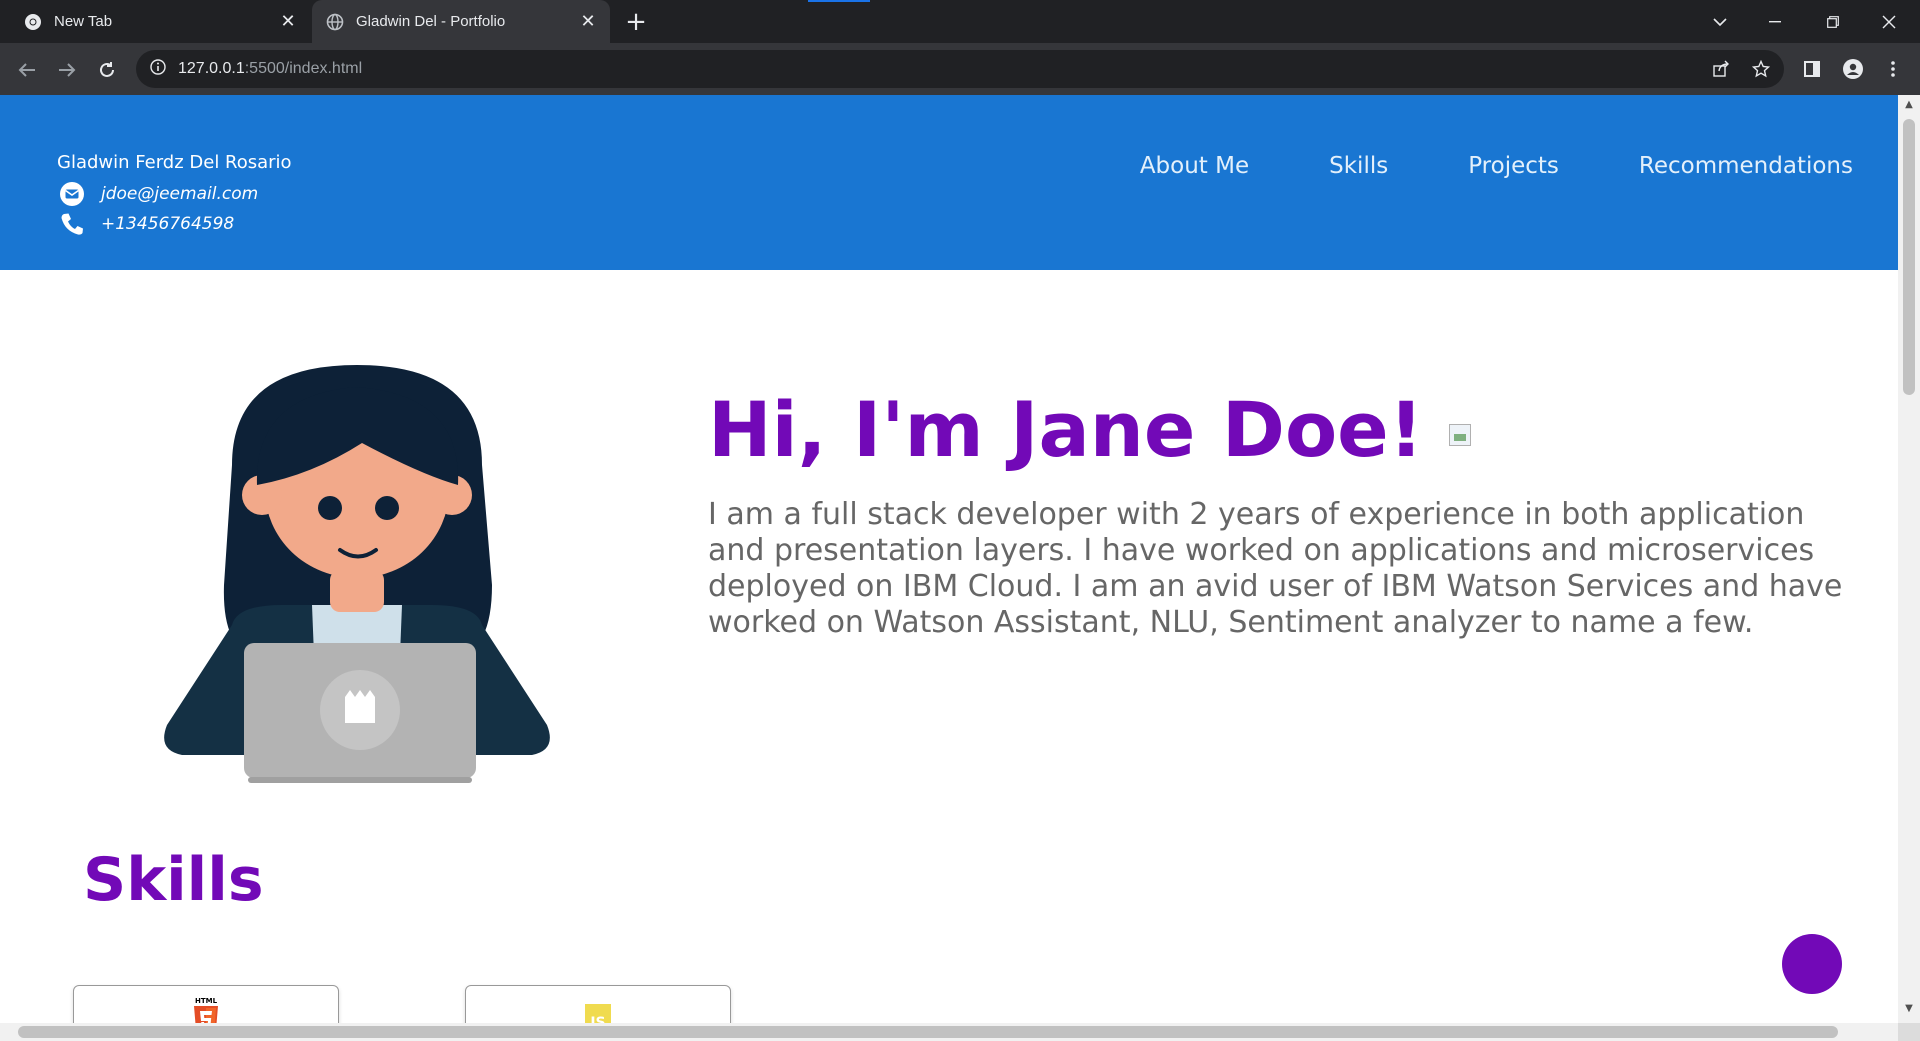 This screenshot has width=1920, height=1041. What do you see at coordinates (928, 1032) in the screenshot?
I see `horizontal-scroll-thumb` at bounding box center [928, 1032].